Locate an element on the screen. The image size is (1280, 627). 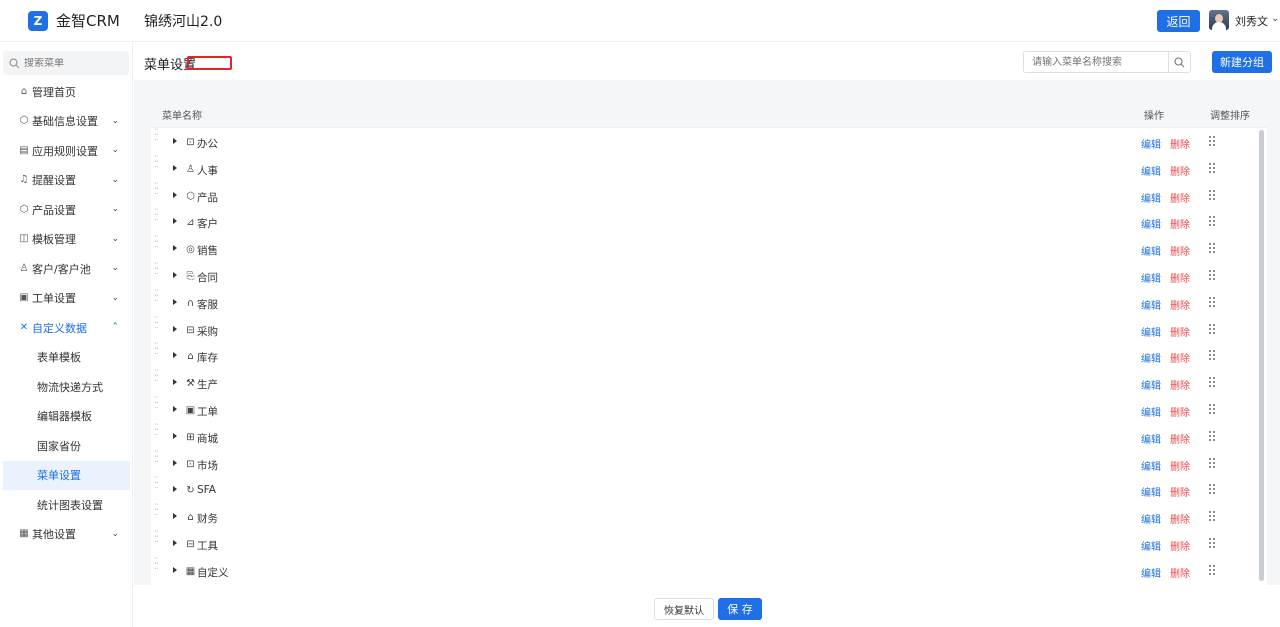
menu-search-input is located at coordinates (1096, 62).